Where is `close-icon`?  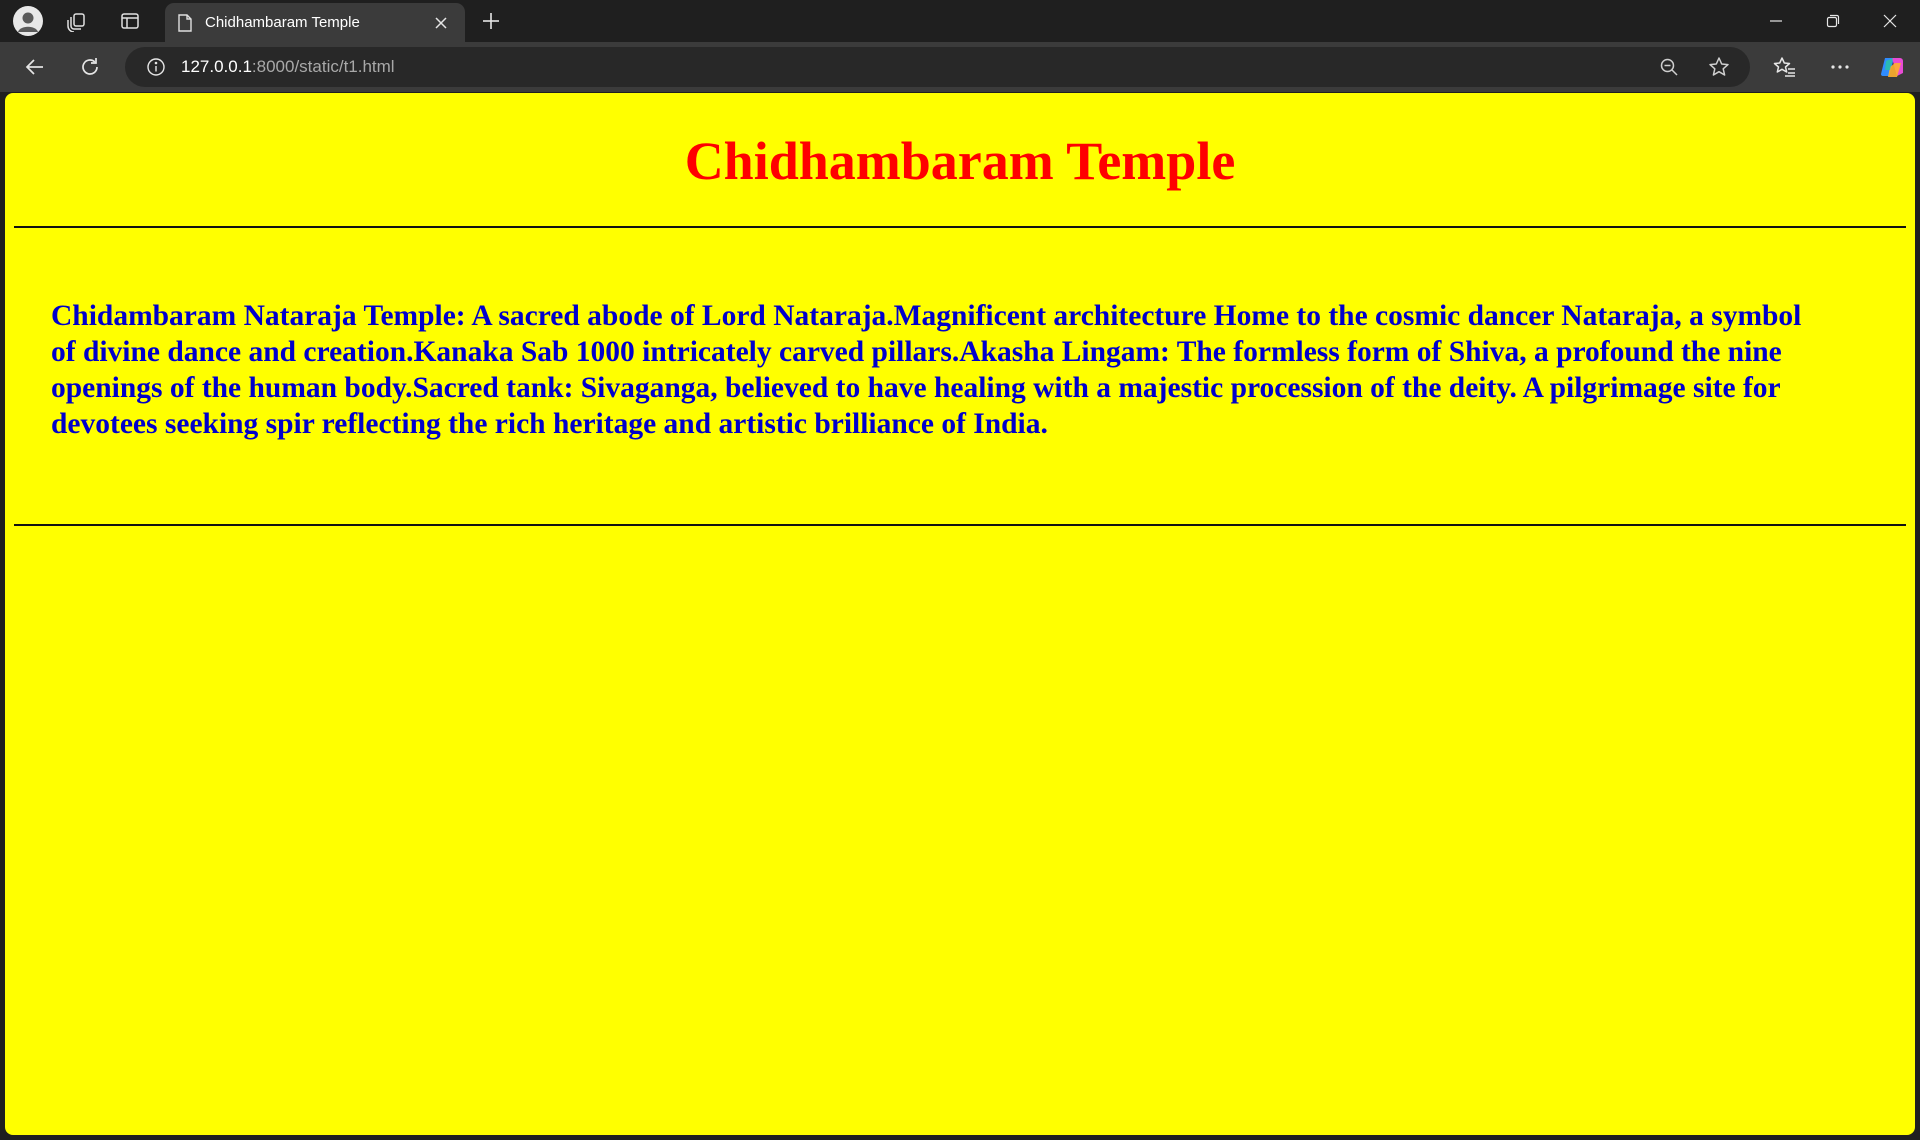 close-icon is located at coordinates (441, 23).